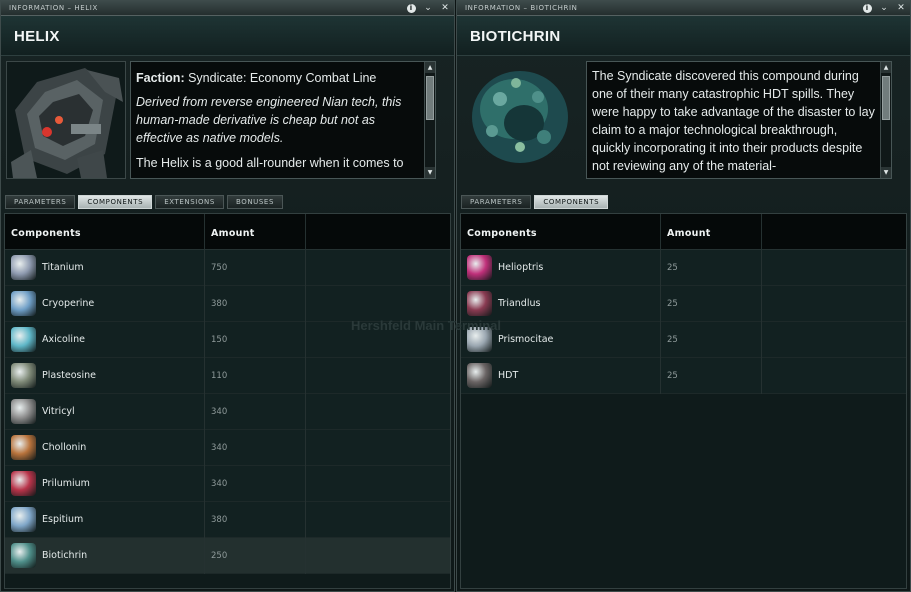  What do you see at coordinates (227, 36) in the screenshot?
I see `item-header: HELIX` at bounding box center [227, 36].